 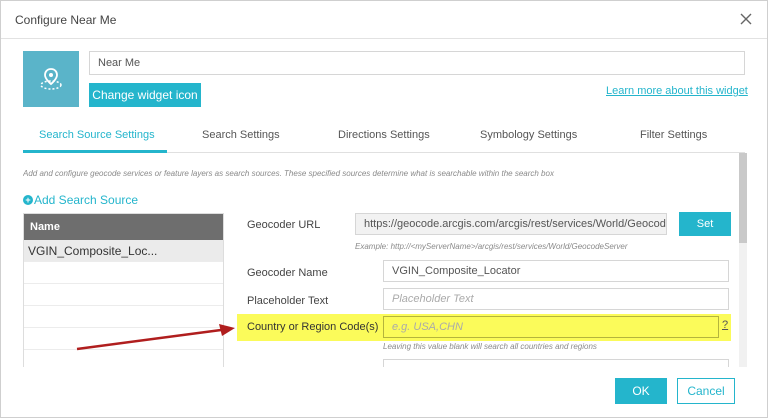 I want to click on annotation-arrow, so click(x=155, y=337).